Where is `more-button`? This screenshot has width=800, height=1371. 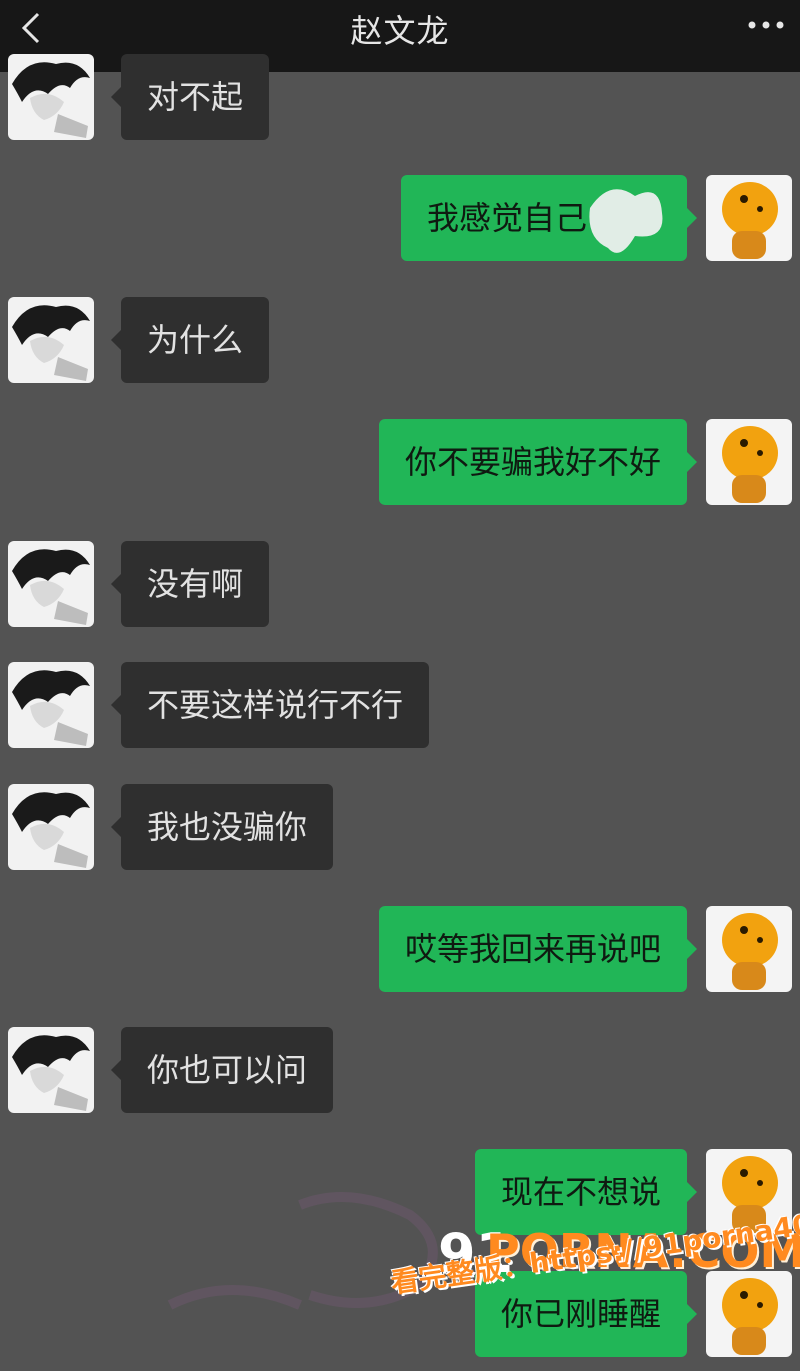
more-button is located at coordinates (766, 25).